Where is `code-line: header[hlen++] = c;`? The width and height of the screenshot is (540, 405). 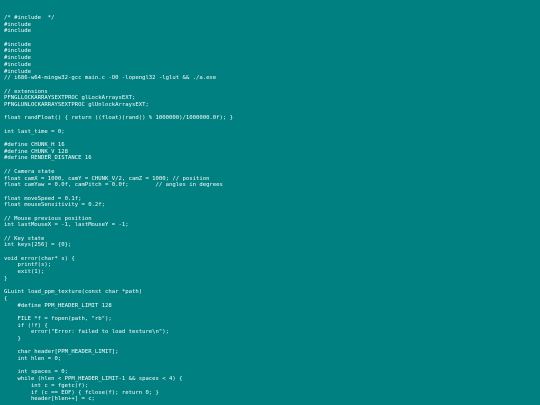 code-line: header[hlen++] = c; is located at coordinates (49, 399).